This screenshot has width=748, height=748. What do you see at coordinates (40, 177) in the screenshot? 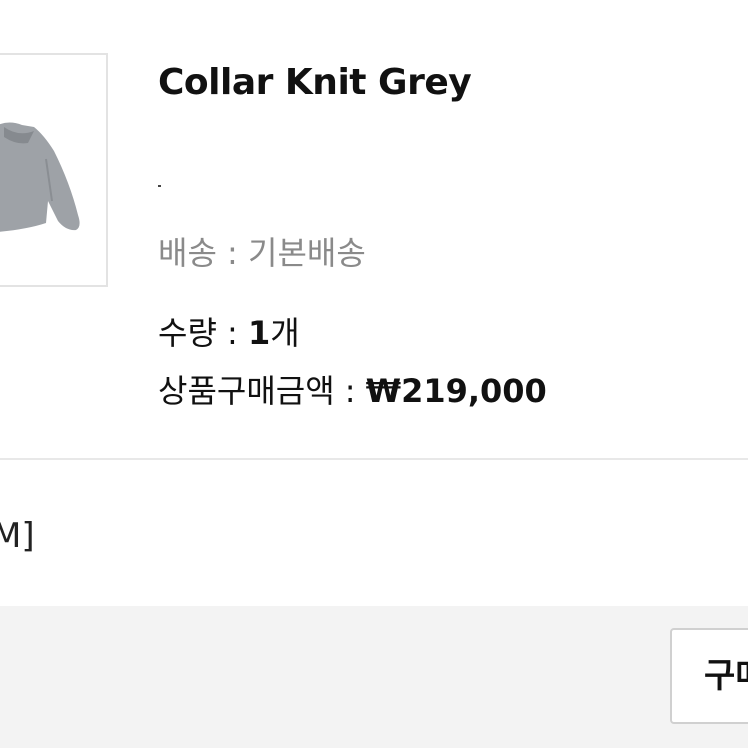
I see `sweater-image` at bounding box center [40, 177].